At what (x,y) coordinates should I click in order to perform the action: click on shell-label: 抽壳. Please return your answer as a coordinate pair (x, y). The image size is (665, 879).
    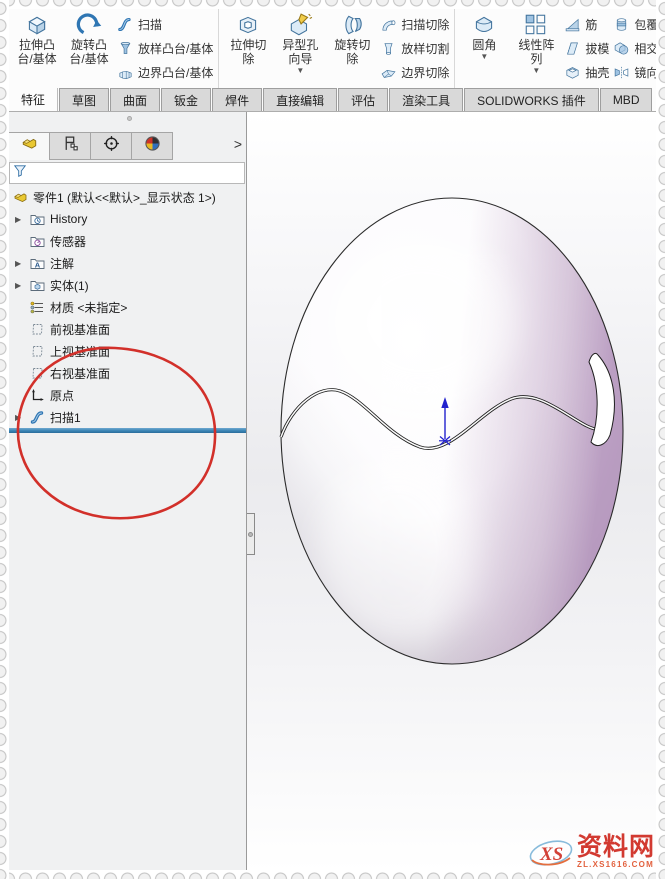
    Looking at the image, I should click on (597, 72).